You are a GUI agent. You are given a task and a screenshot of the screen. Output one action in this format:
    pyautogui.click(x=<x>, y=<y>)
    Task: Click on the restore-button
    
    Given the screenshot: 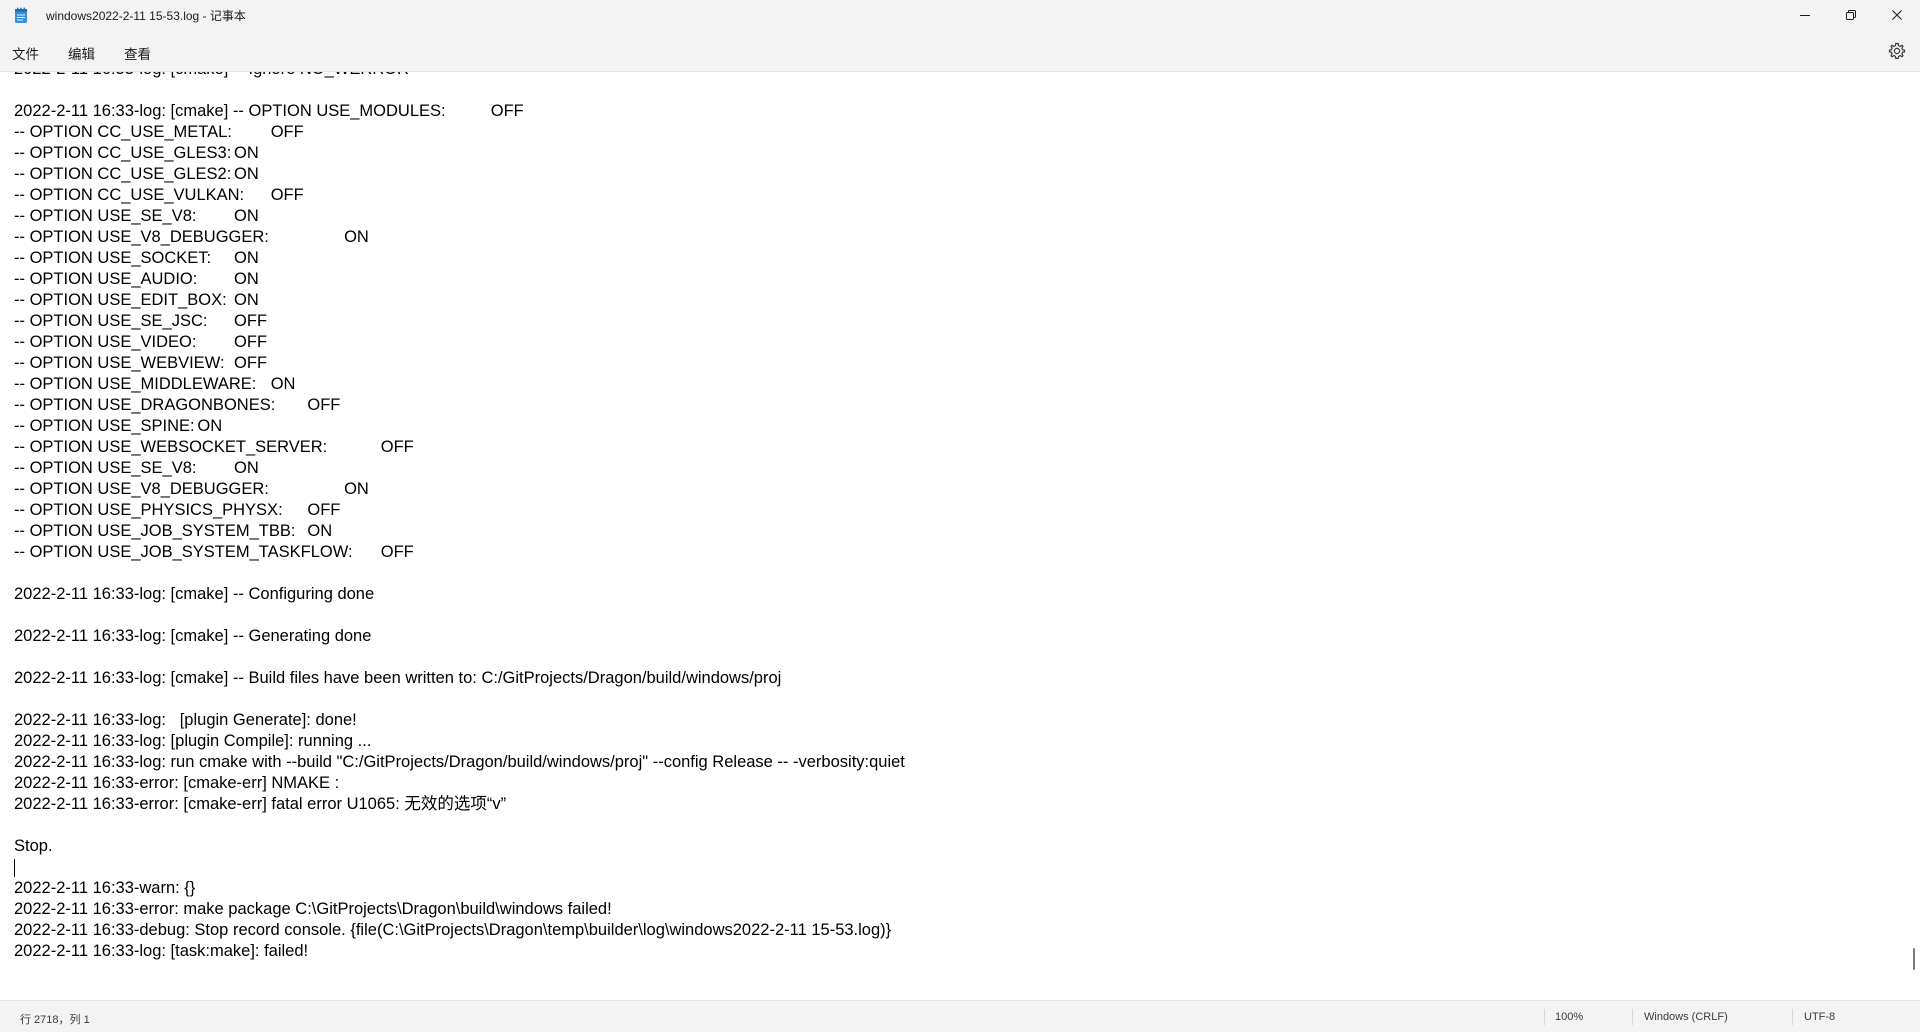 What is the action you would take?
    pyautogui.click(x=1851, y=15)
    